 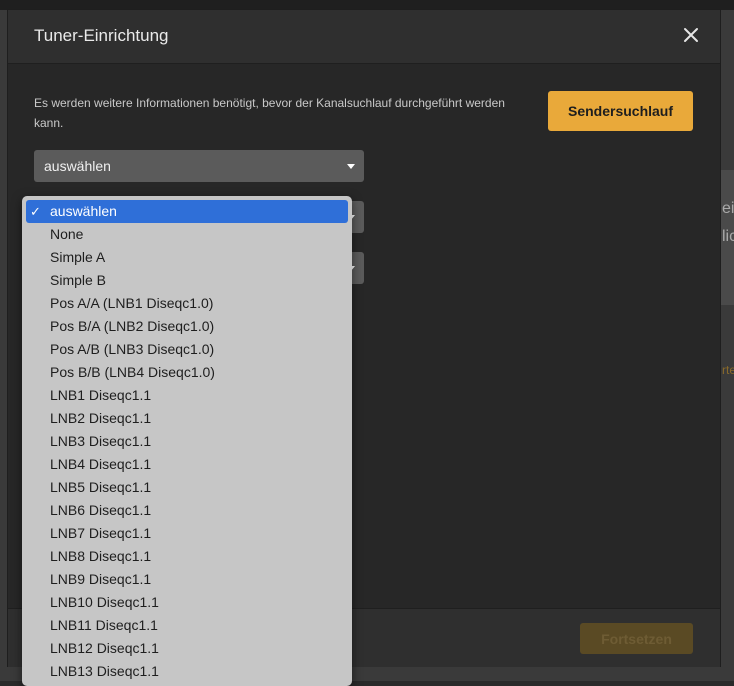 What do you see at coordinates (101, 579) in the screenshot?
I see `option-label: LNB9 Diseqc1.1` at bounding box center [101, 579].